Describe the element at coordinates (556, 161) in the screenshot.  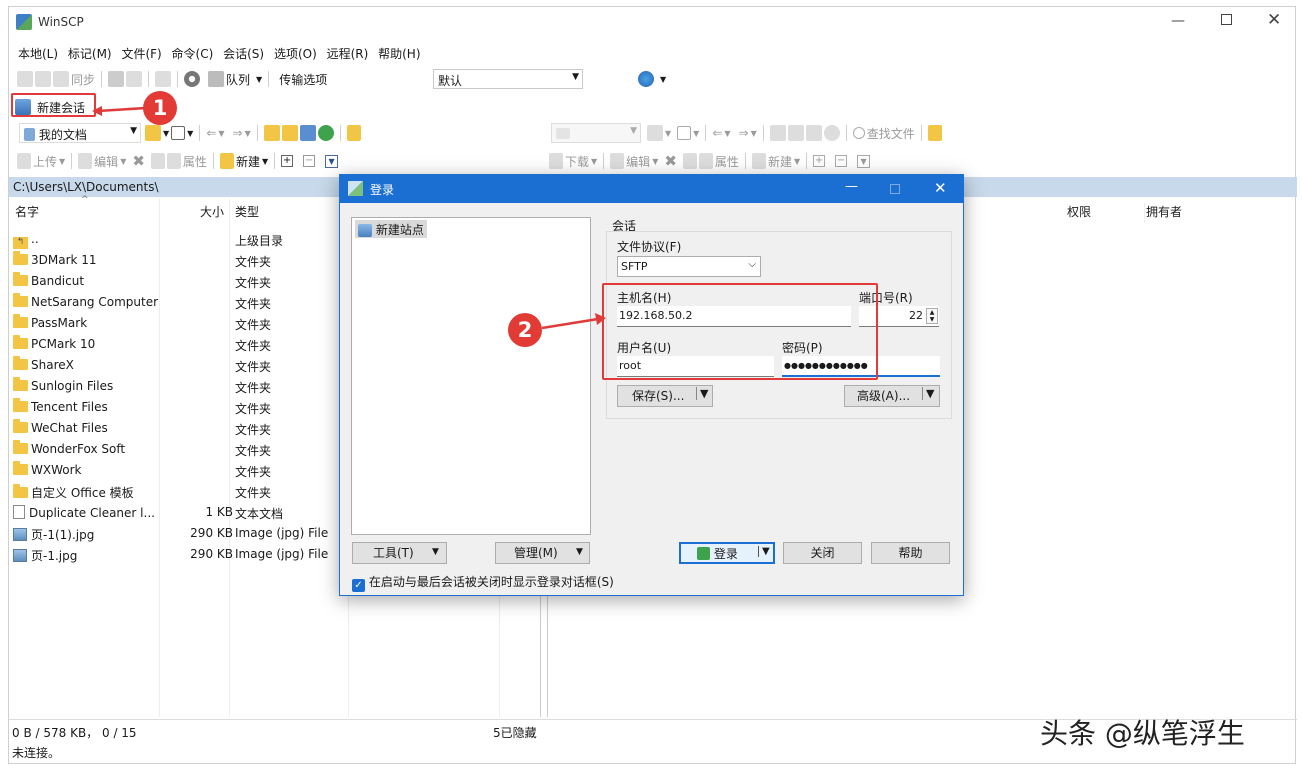
I see `download-icon` at that location.